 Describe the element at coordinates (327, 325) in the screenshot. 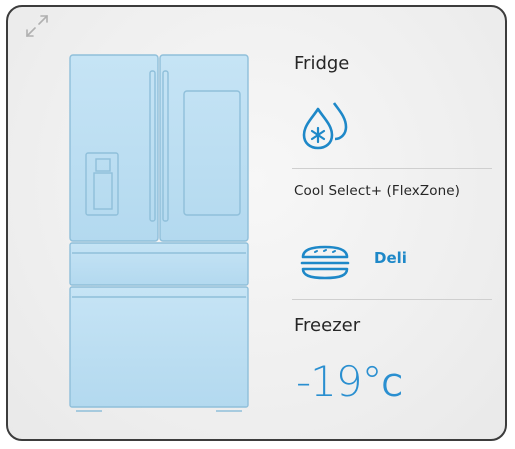

I see `freezer-title: Freezer` at that location.